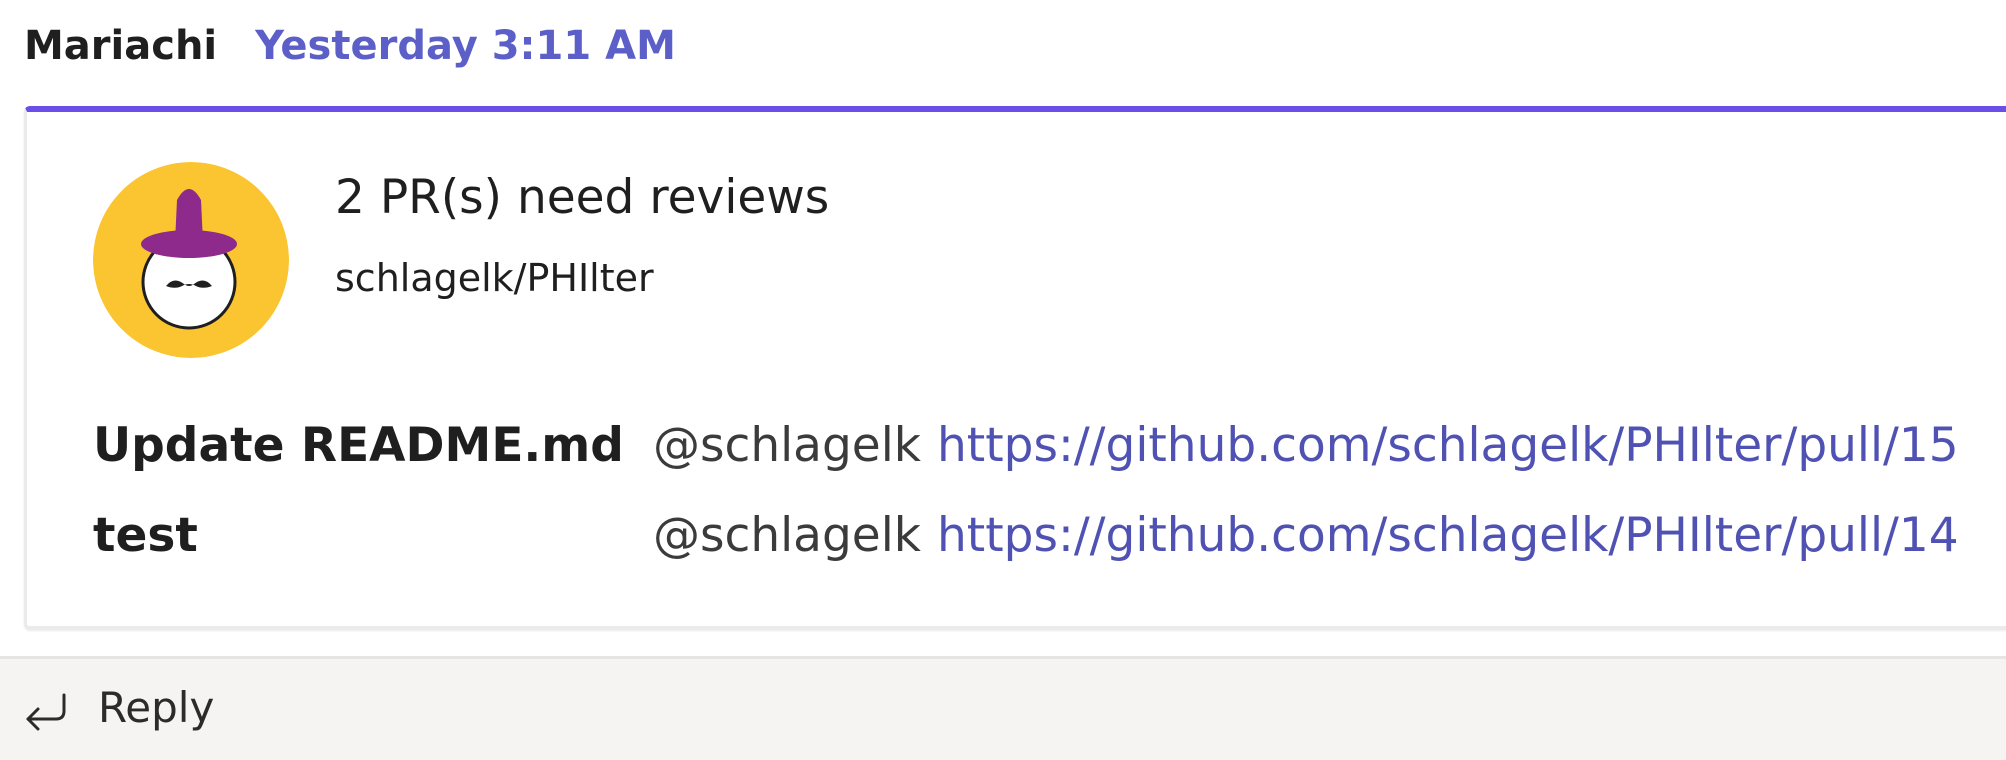  Describe the element at coordinates (494, 278) in the screenshot. I see `repo-name: schlagelk/PHIlter` at that location.